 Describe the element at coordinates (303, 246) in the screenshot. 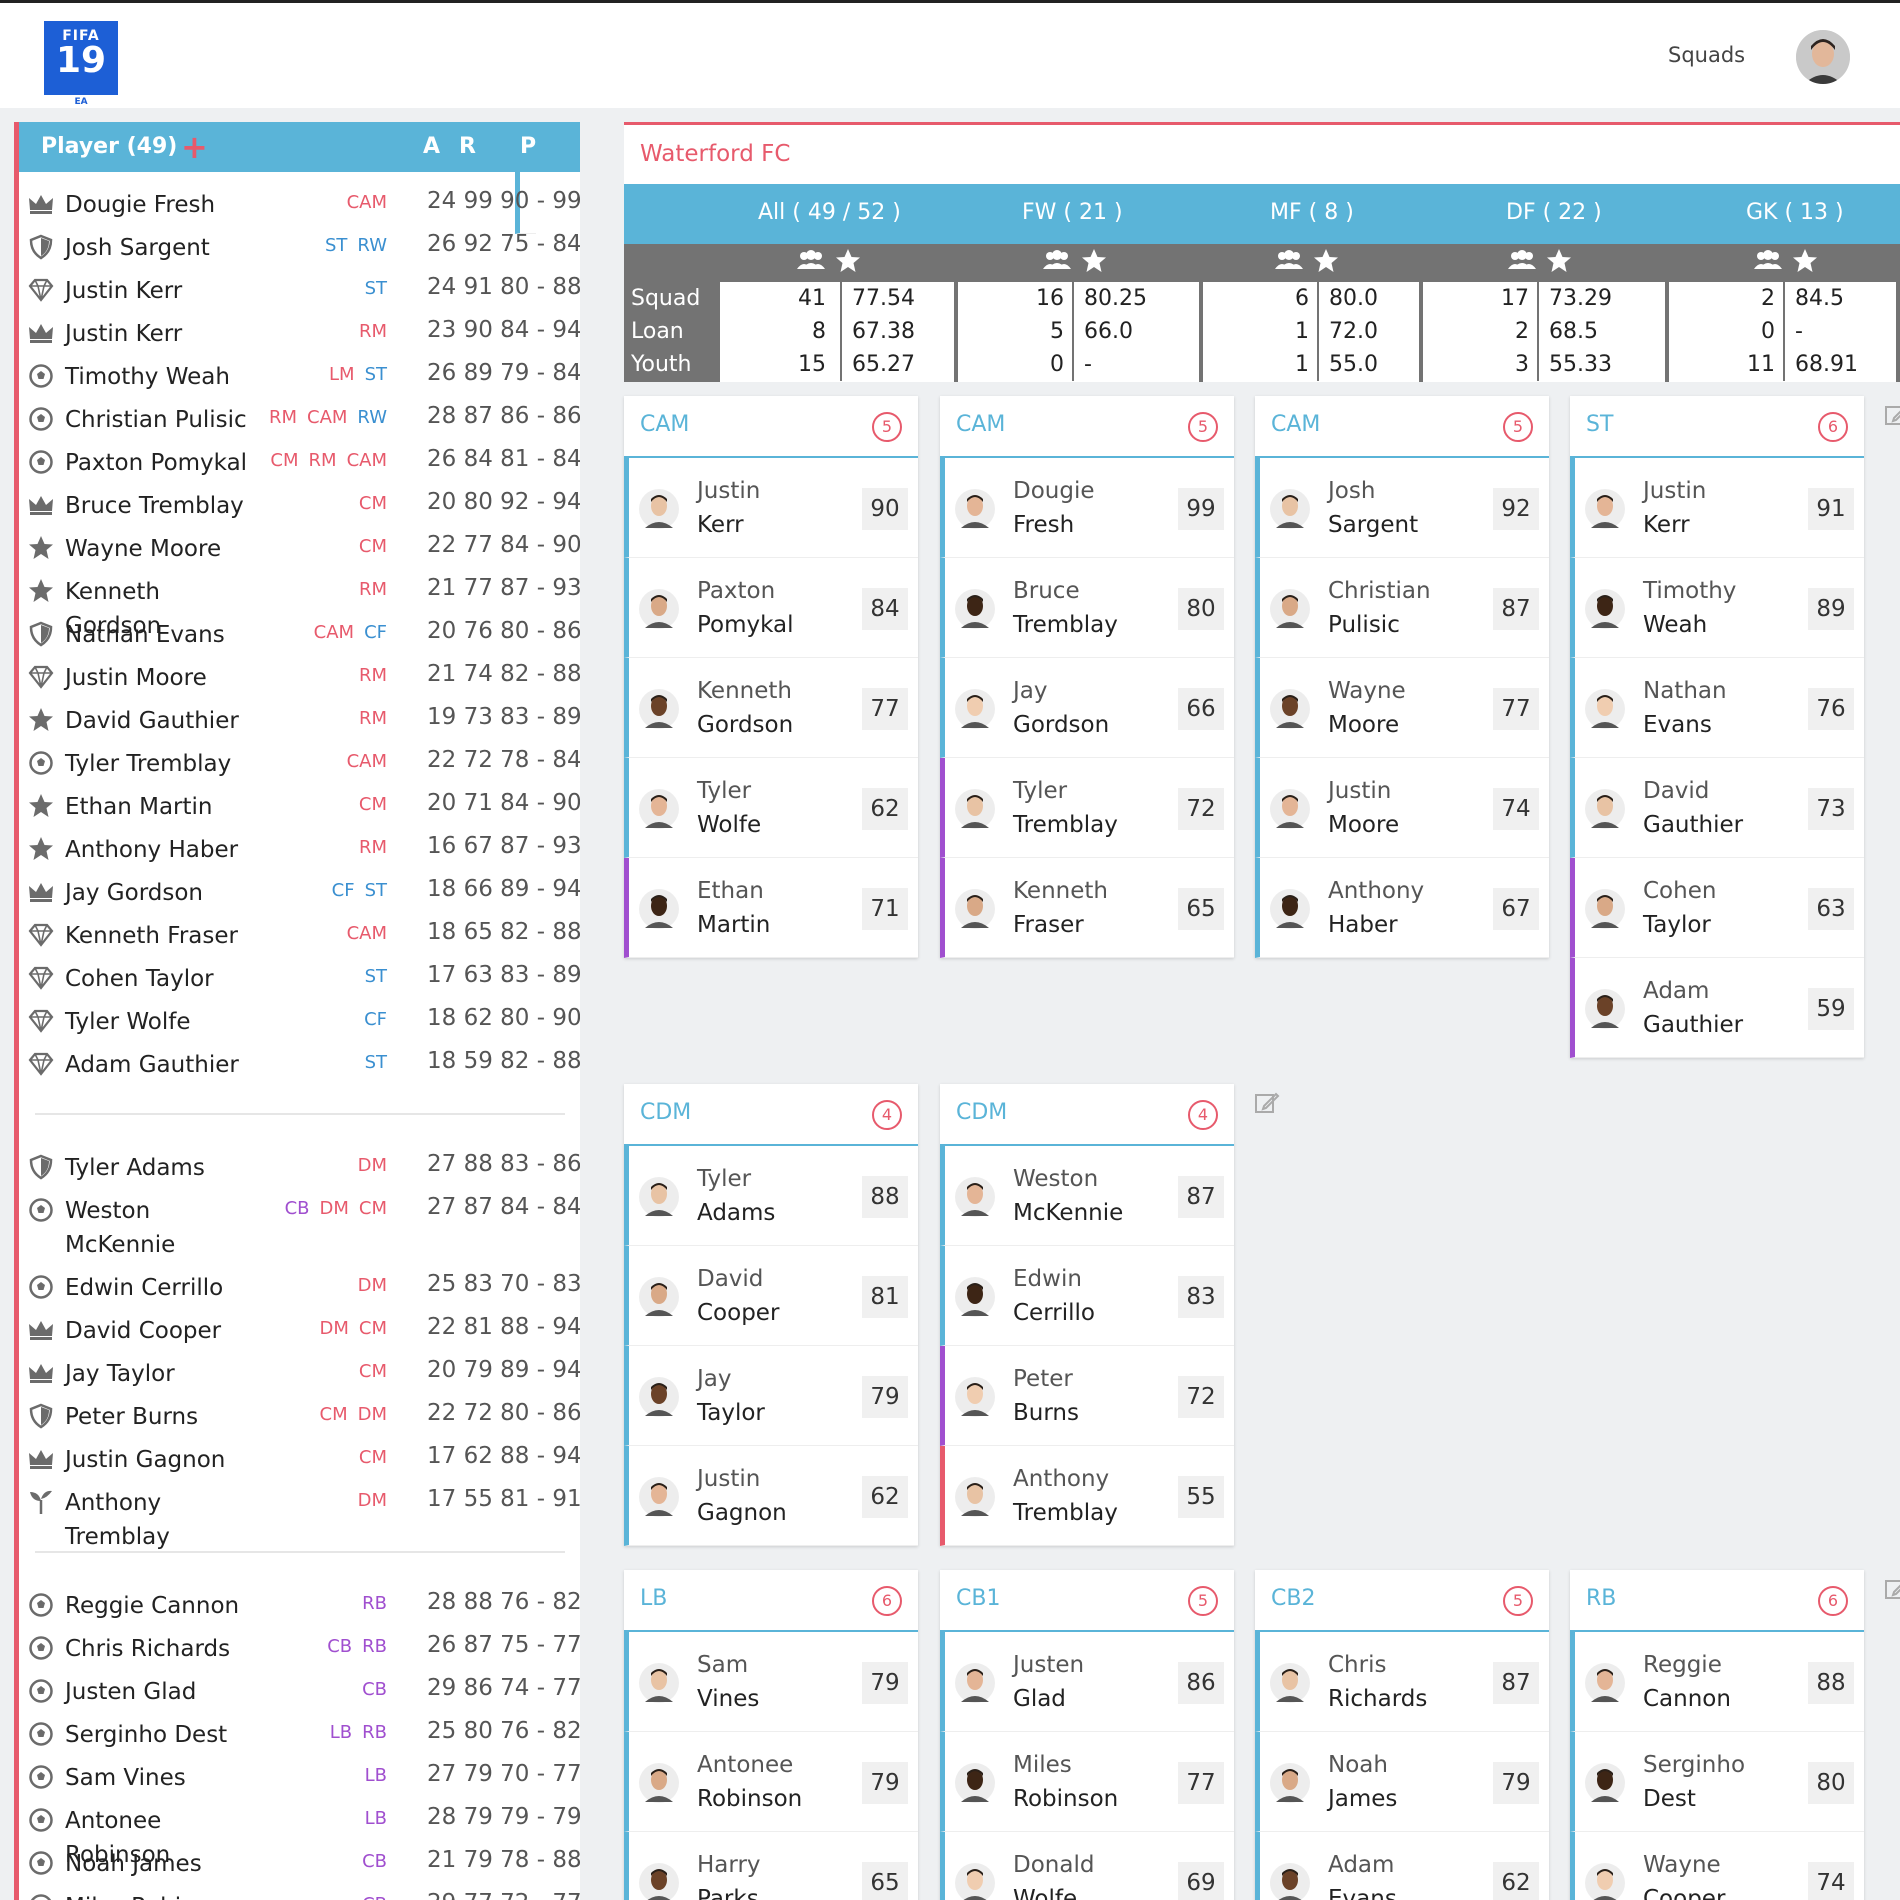

I see `player-list-item: Josh Sargent ST RW 26 92 75 - 84` at that location.